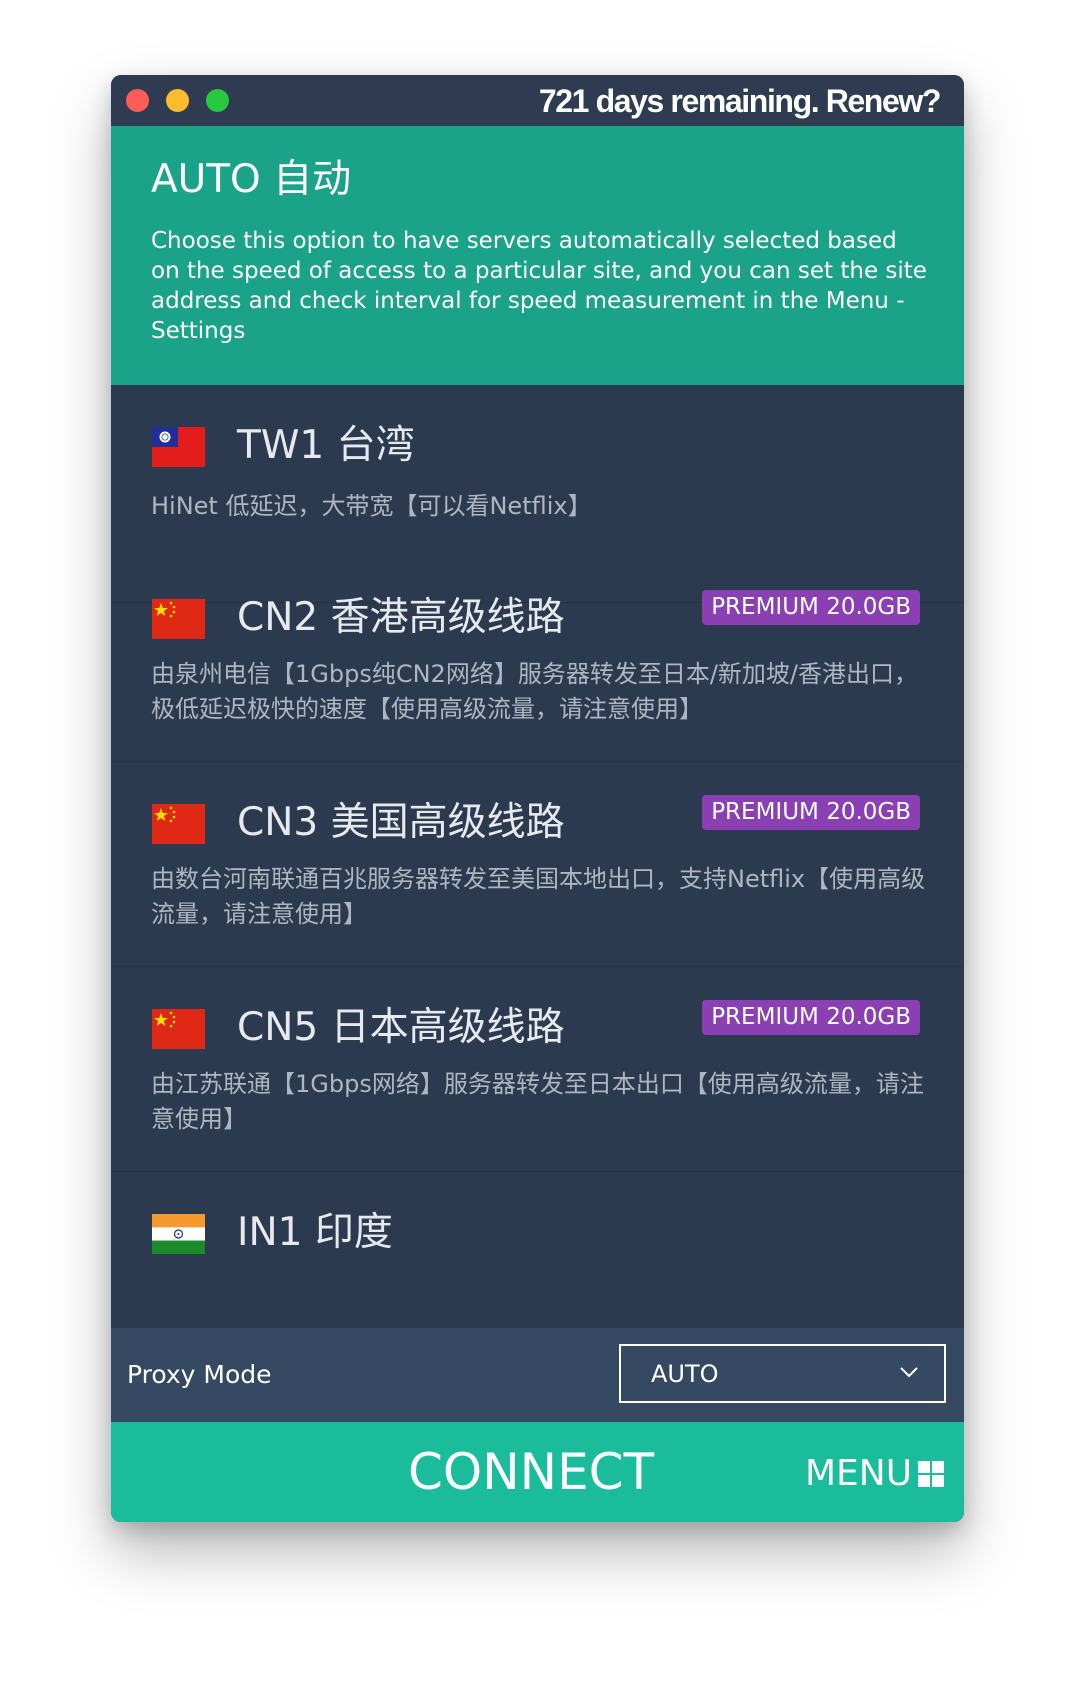 Image resolution: width=1084 pixels, height=1684 pixels. I want to click on maximize-window-button, so click(217, 100).